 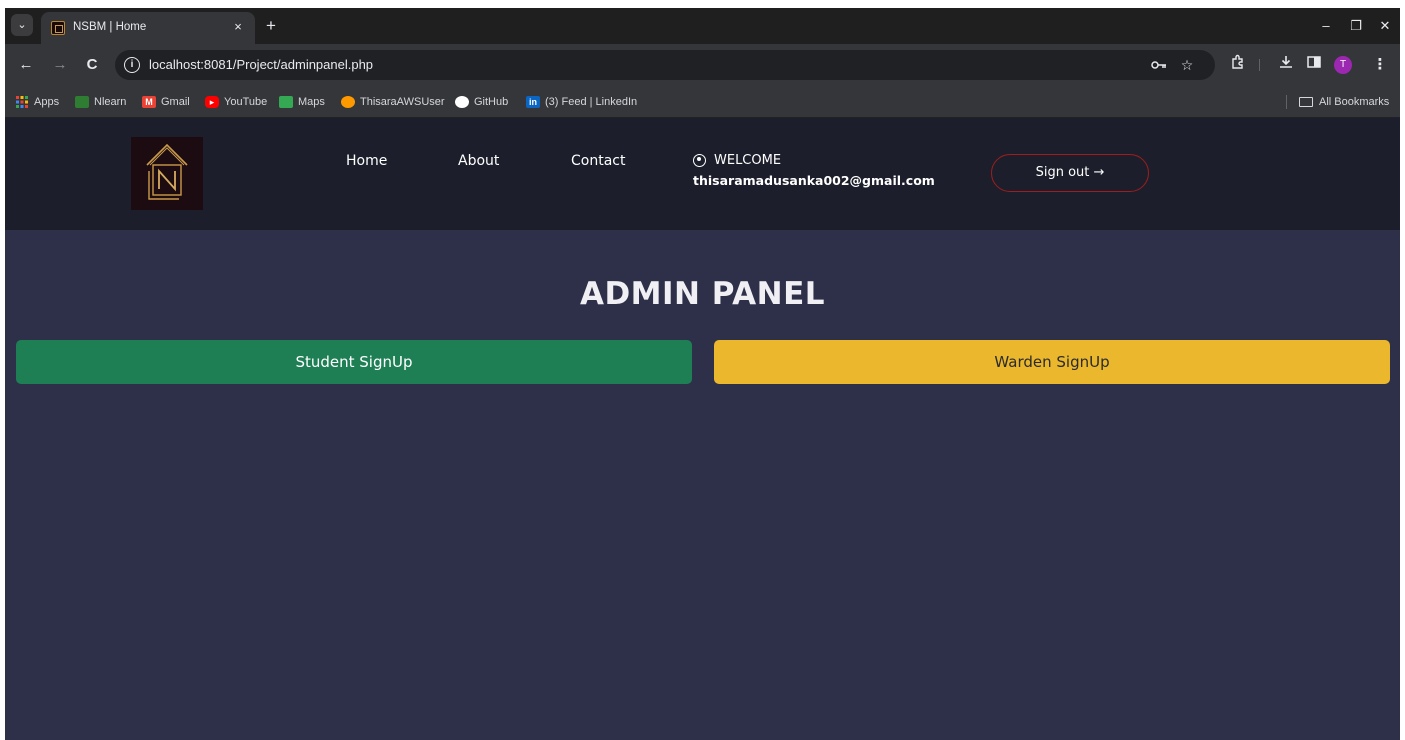 I want to click on minimize-button: –, so click(x=1326, y=26).